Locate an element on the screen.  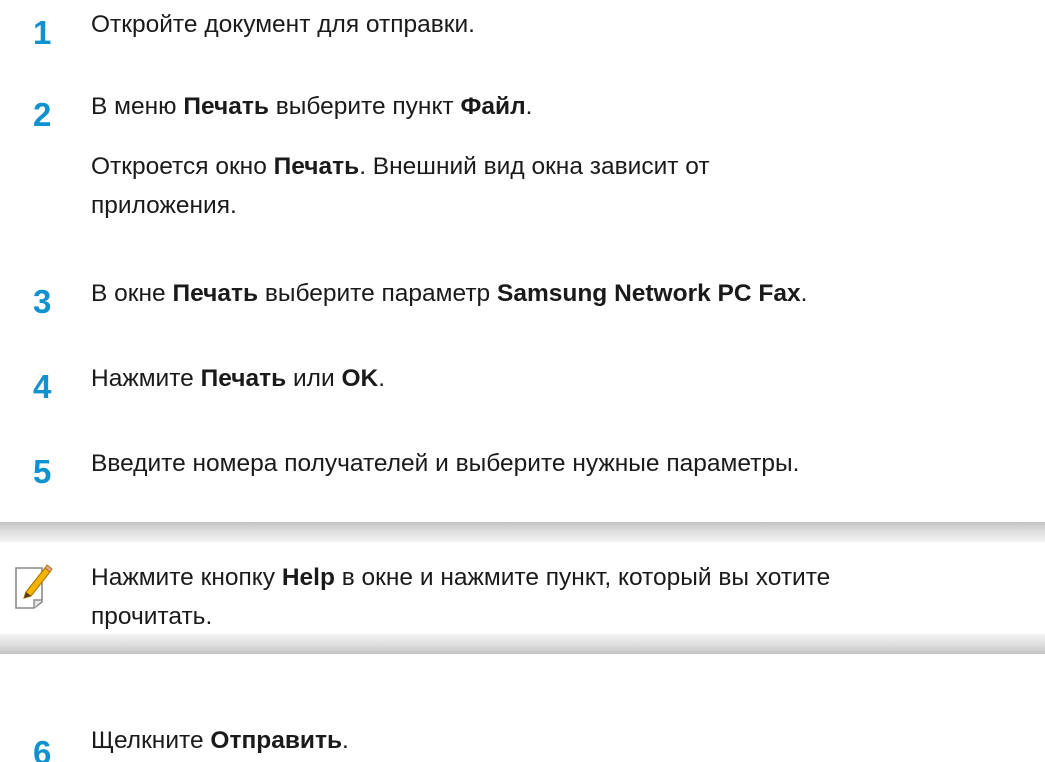
step-number: 5 is located at coordinates (42, 471).